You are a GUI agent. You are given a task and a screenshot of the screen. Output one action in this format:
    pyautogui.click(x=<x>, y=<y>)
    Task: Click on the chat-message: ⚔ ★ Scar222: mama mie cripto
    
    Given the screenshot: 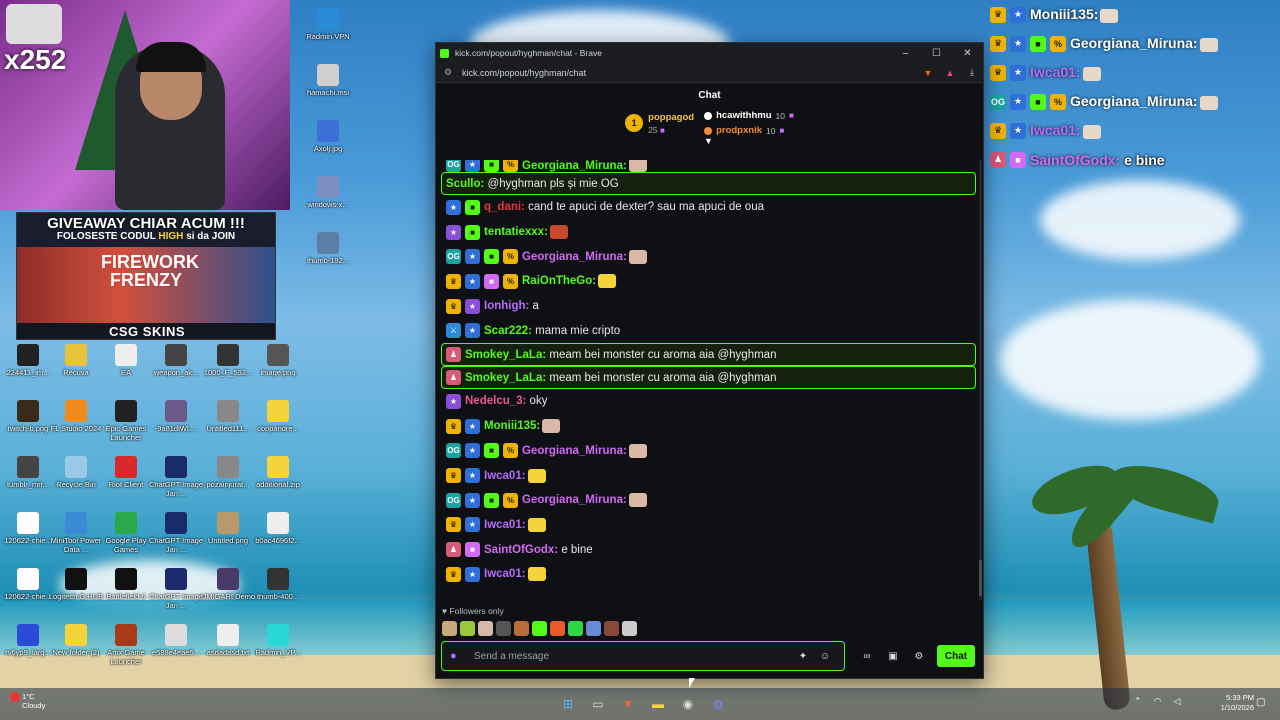 What is the action you would take?
    pyautogui.click(x=709, y=330)
    